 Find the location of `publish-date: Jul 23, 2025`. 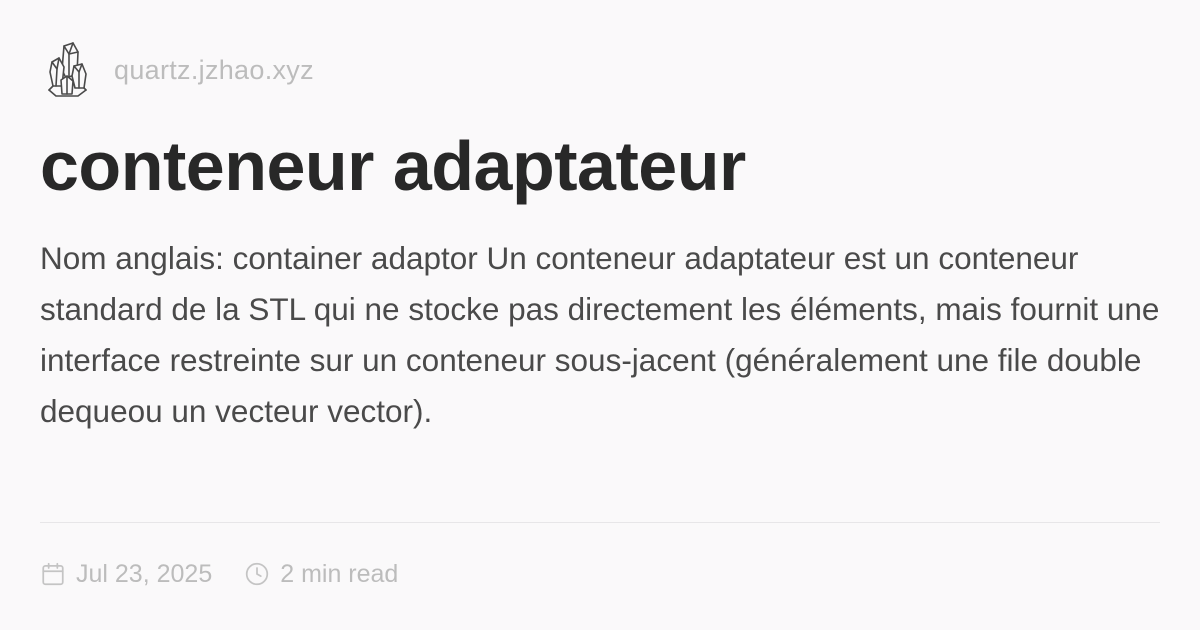

publish-date: Jul 23, 2025 is located at coordinates (126, 574).